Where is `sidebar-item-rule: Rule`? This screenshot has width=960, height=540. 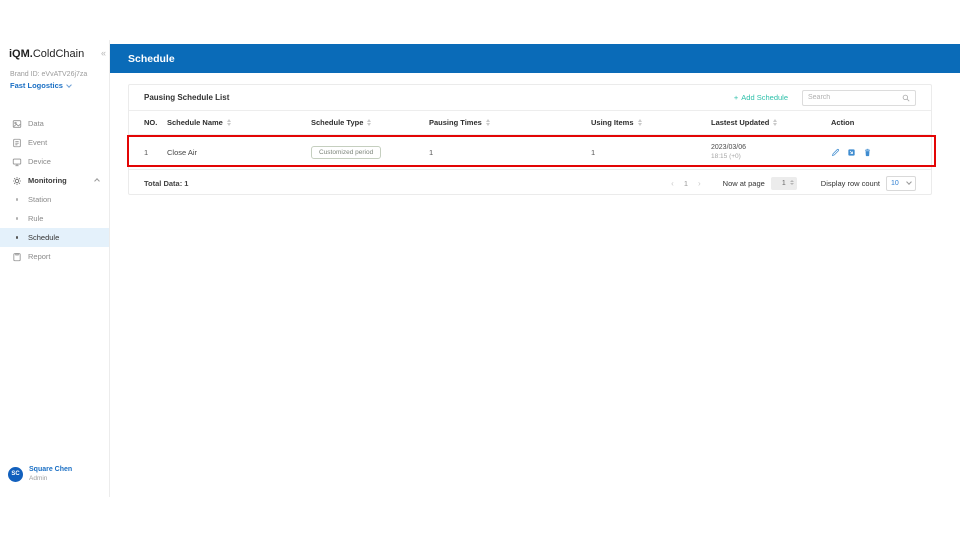
sidebar-item-rule: Rule is located at coordinates (54, 218).